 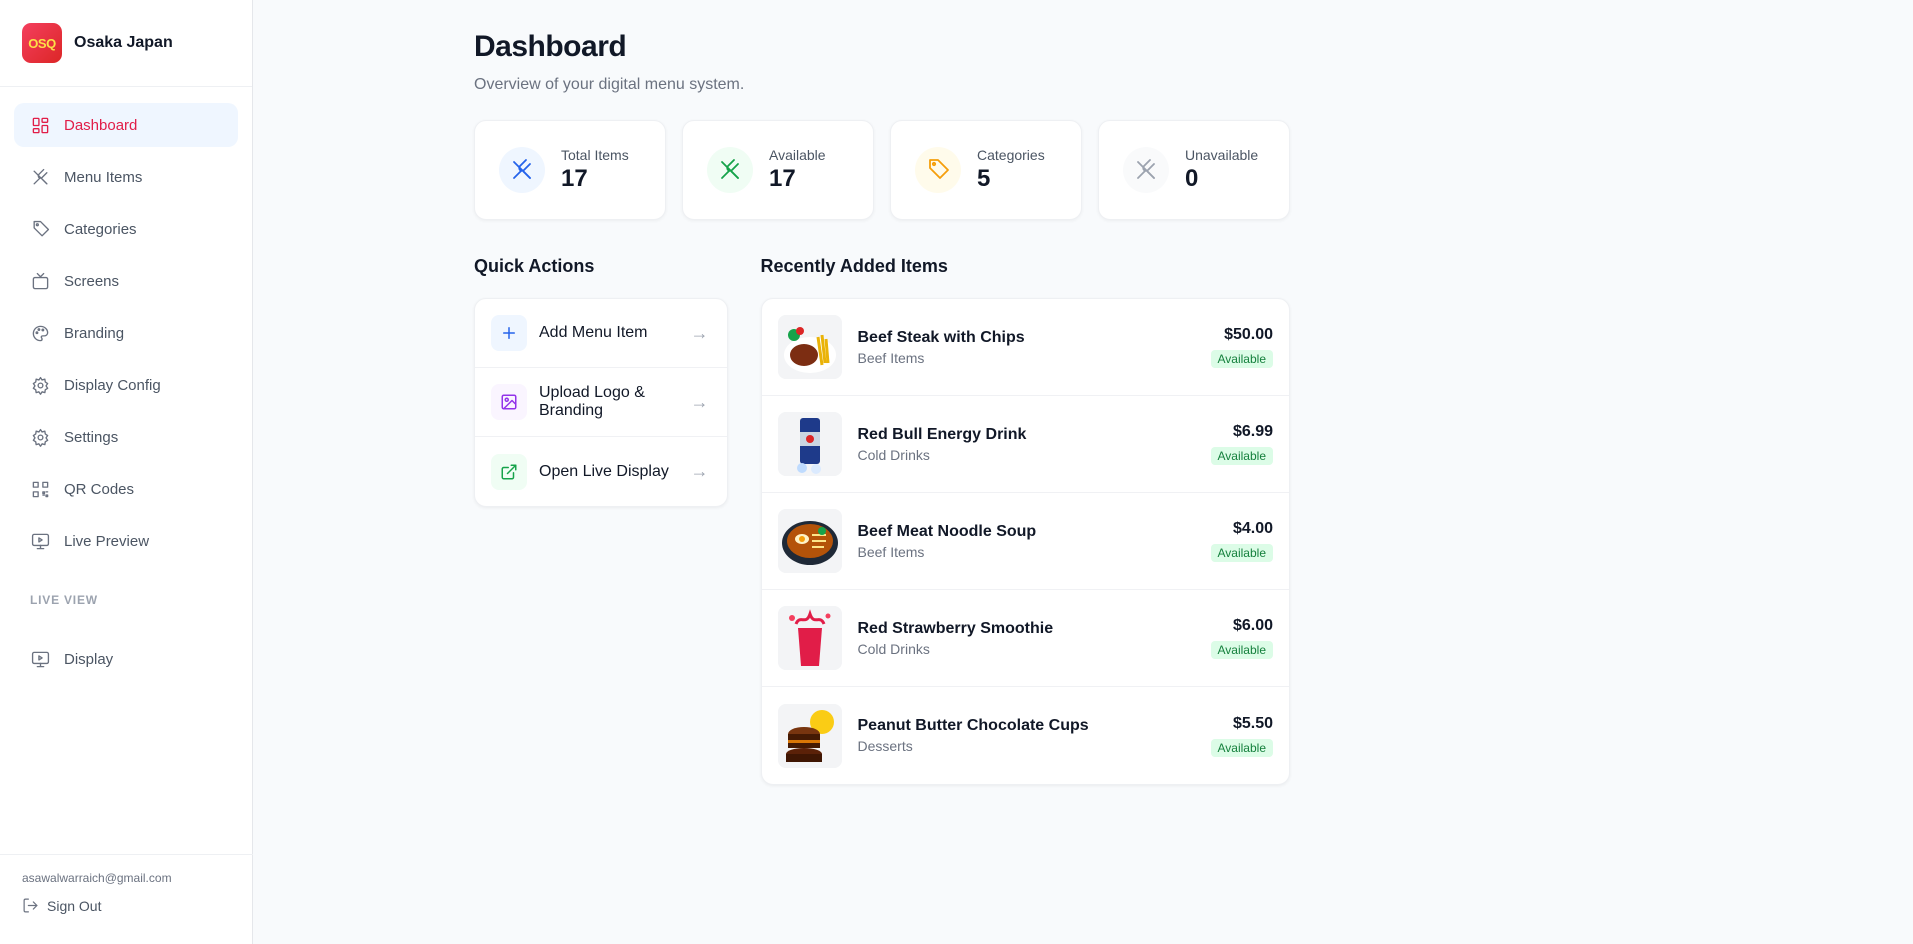 I want to click on stat-card-total-items: Total Items 17, so click(x=570, y=170).